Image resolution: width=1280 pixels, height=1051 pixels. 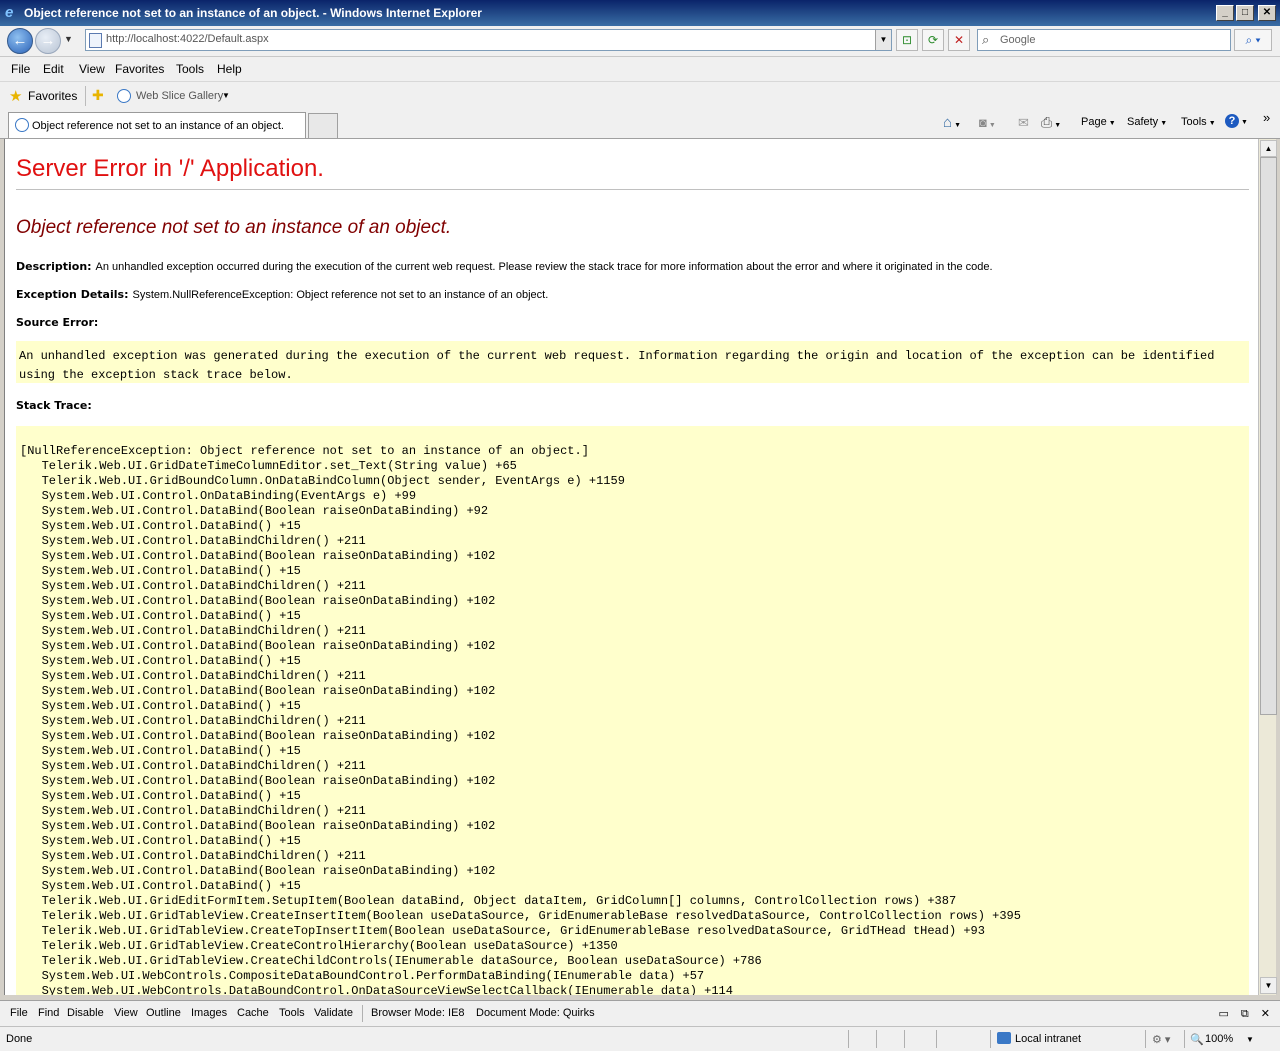 I want to click on browser-mode-button: Browser Mode: IE8, so click(x=418, y=1013).